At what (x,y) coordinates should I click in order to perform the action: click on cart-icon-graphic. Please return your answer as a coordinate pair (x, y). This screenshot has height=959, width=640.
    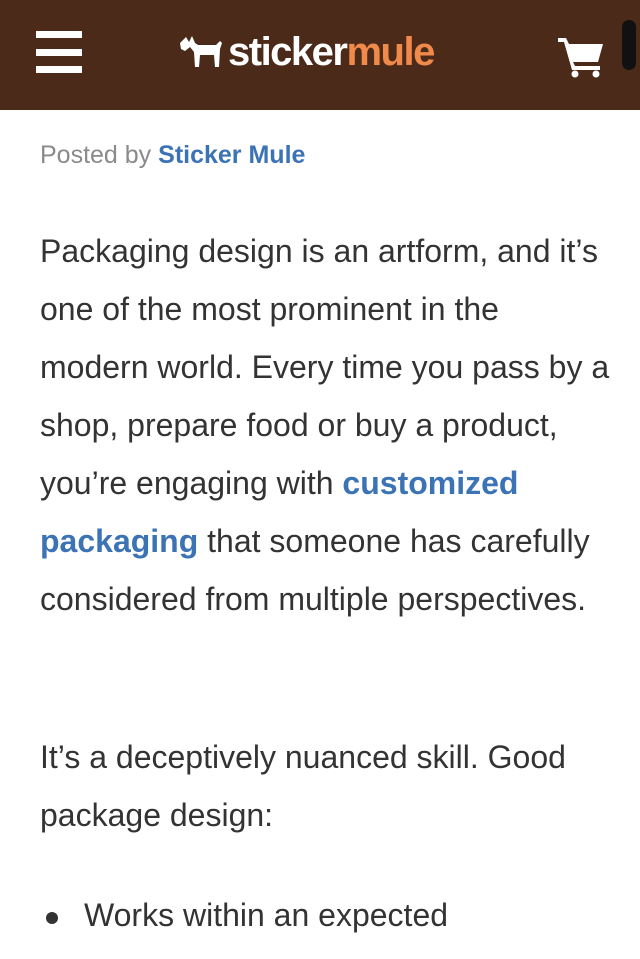
    Looking at the image, I should click on (580, 58).